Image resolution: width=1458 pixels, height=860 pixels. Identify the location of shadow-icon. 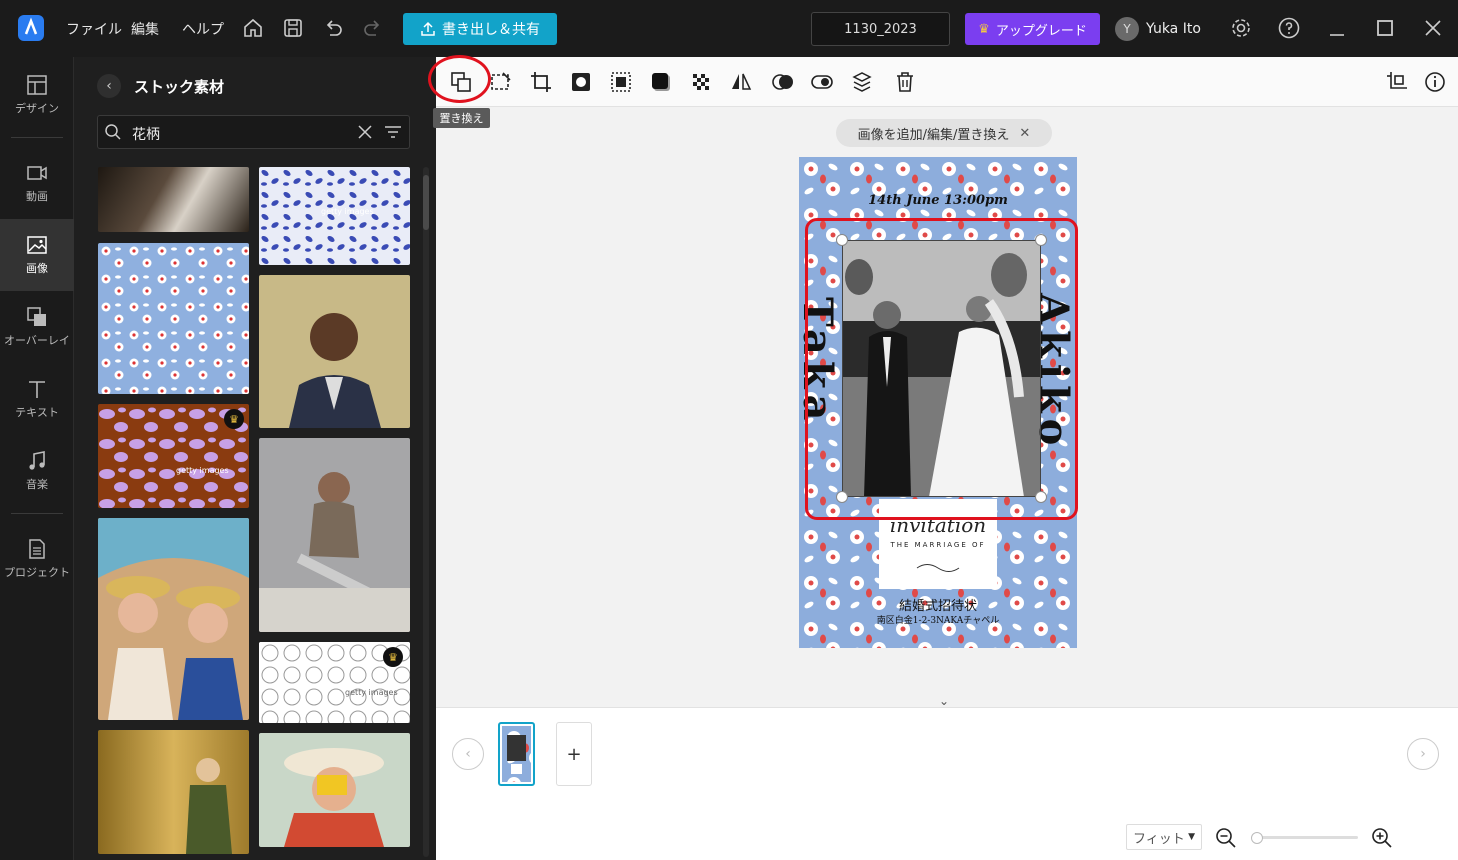
(661, 82).